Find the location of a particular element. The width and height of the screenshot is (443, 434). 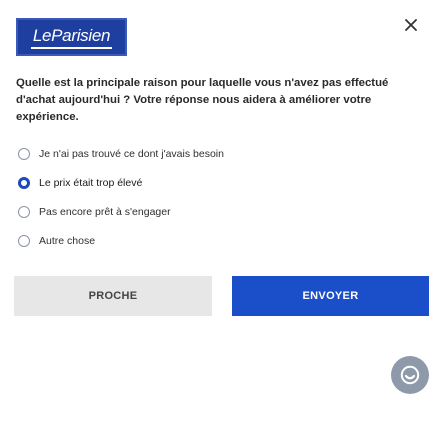

proche-button: PROCHE is located at coordinates (113, 296).